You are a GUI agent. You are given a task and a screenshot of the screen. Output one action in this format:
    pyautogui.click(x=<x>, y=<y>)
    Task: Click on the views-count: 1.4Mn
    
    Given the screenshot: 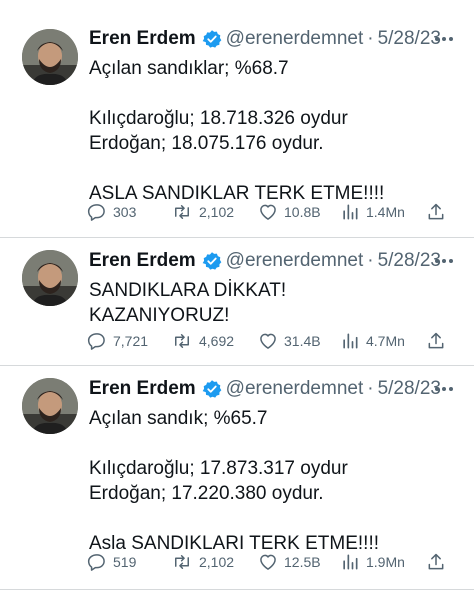 What is the action you would take?
    pyautogui.click(x=385, y=212)
    